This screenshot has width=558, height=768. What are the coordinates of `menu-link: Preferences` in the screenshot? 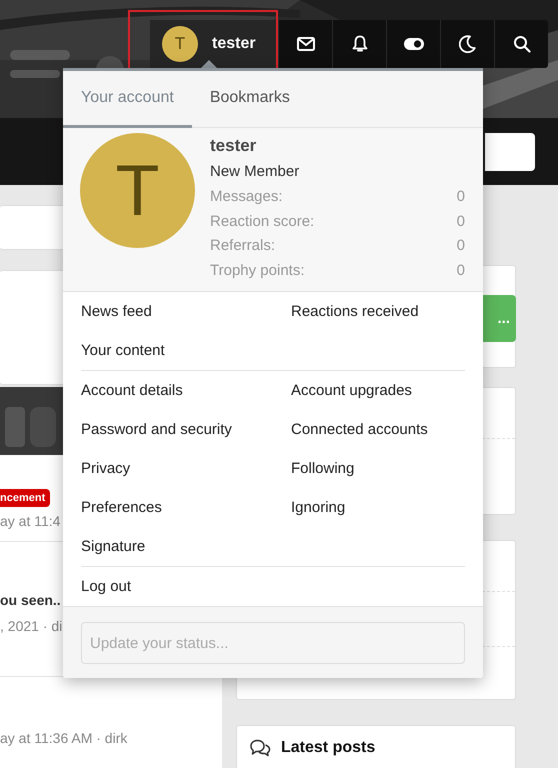 It's located at (121, 507).